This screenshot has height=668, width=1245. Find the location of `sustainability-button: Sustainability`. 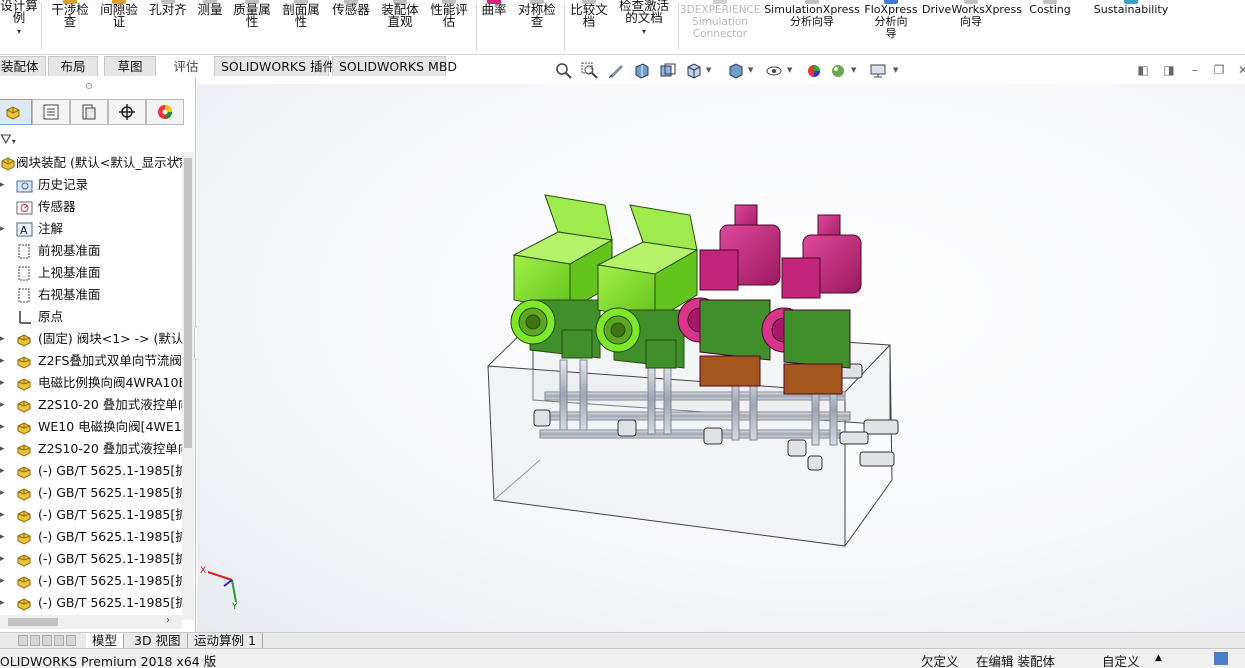

sustainability-button: Sustainability is located at coordinates (1131, 8).